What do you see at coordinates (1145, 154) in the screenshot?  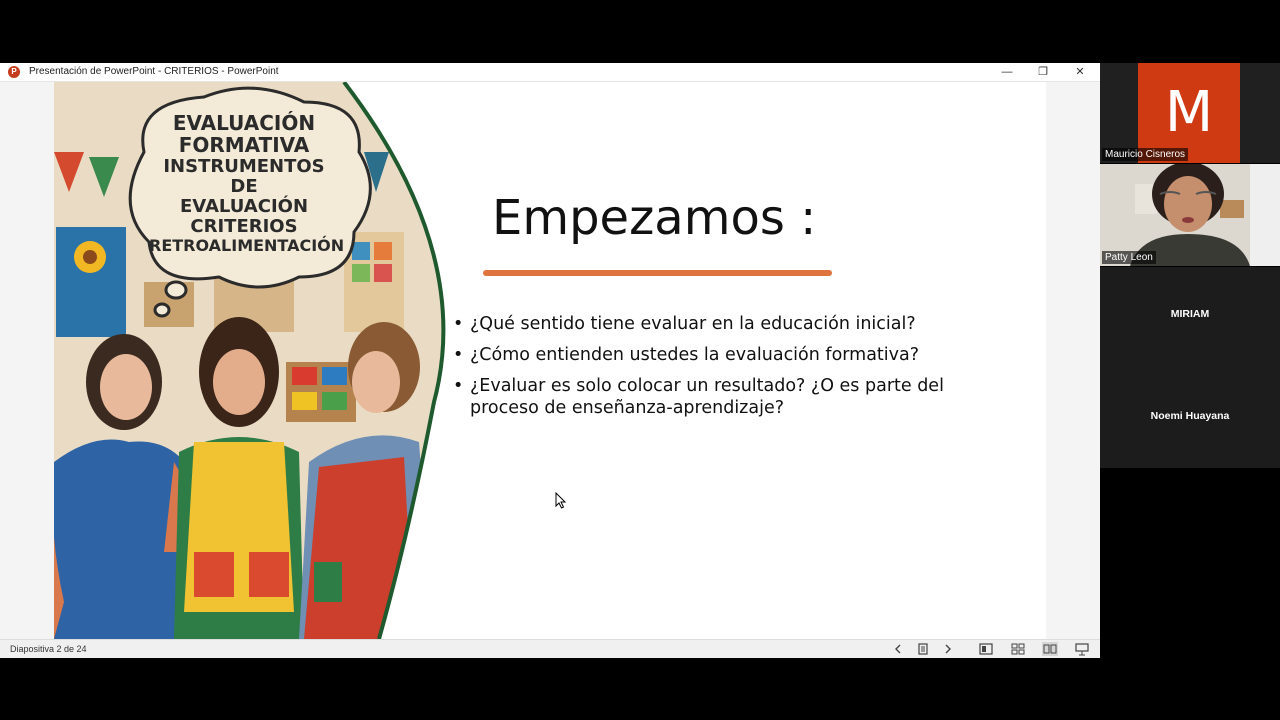 I see `participant-name: Mauricio Cisneros` at bounding box center [1145, 154].